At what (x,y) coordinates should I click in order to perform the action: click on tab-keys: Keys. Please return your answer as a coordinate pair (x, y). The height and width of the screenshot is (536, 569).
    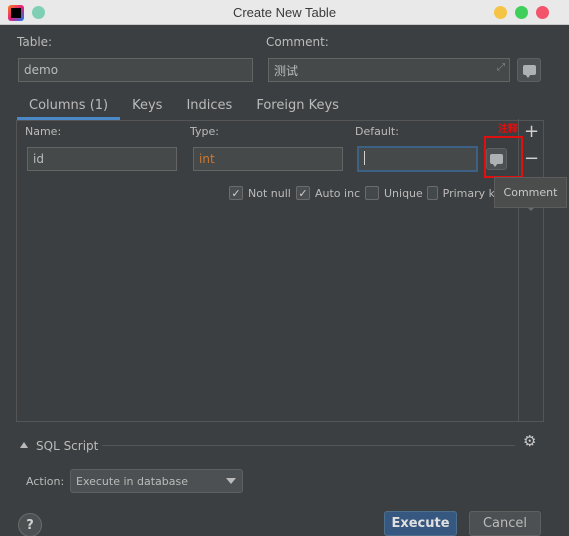
    Looking at the image, I should click on (147, 108).